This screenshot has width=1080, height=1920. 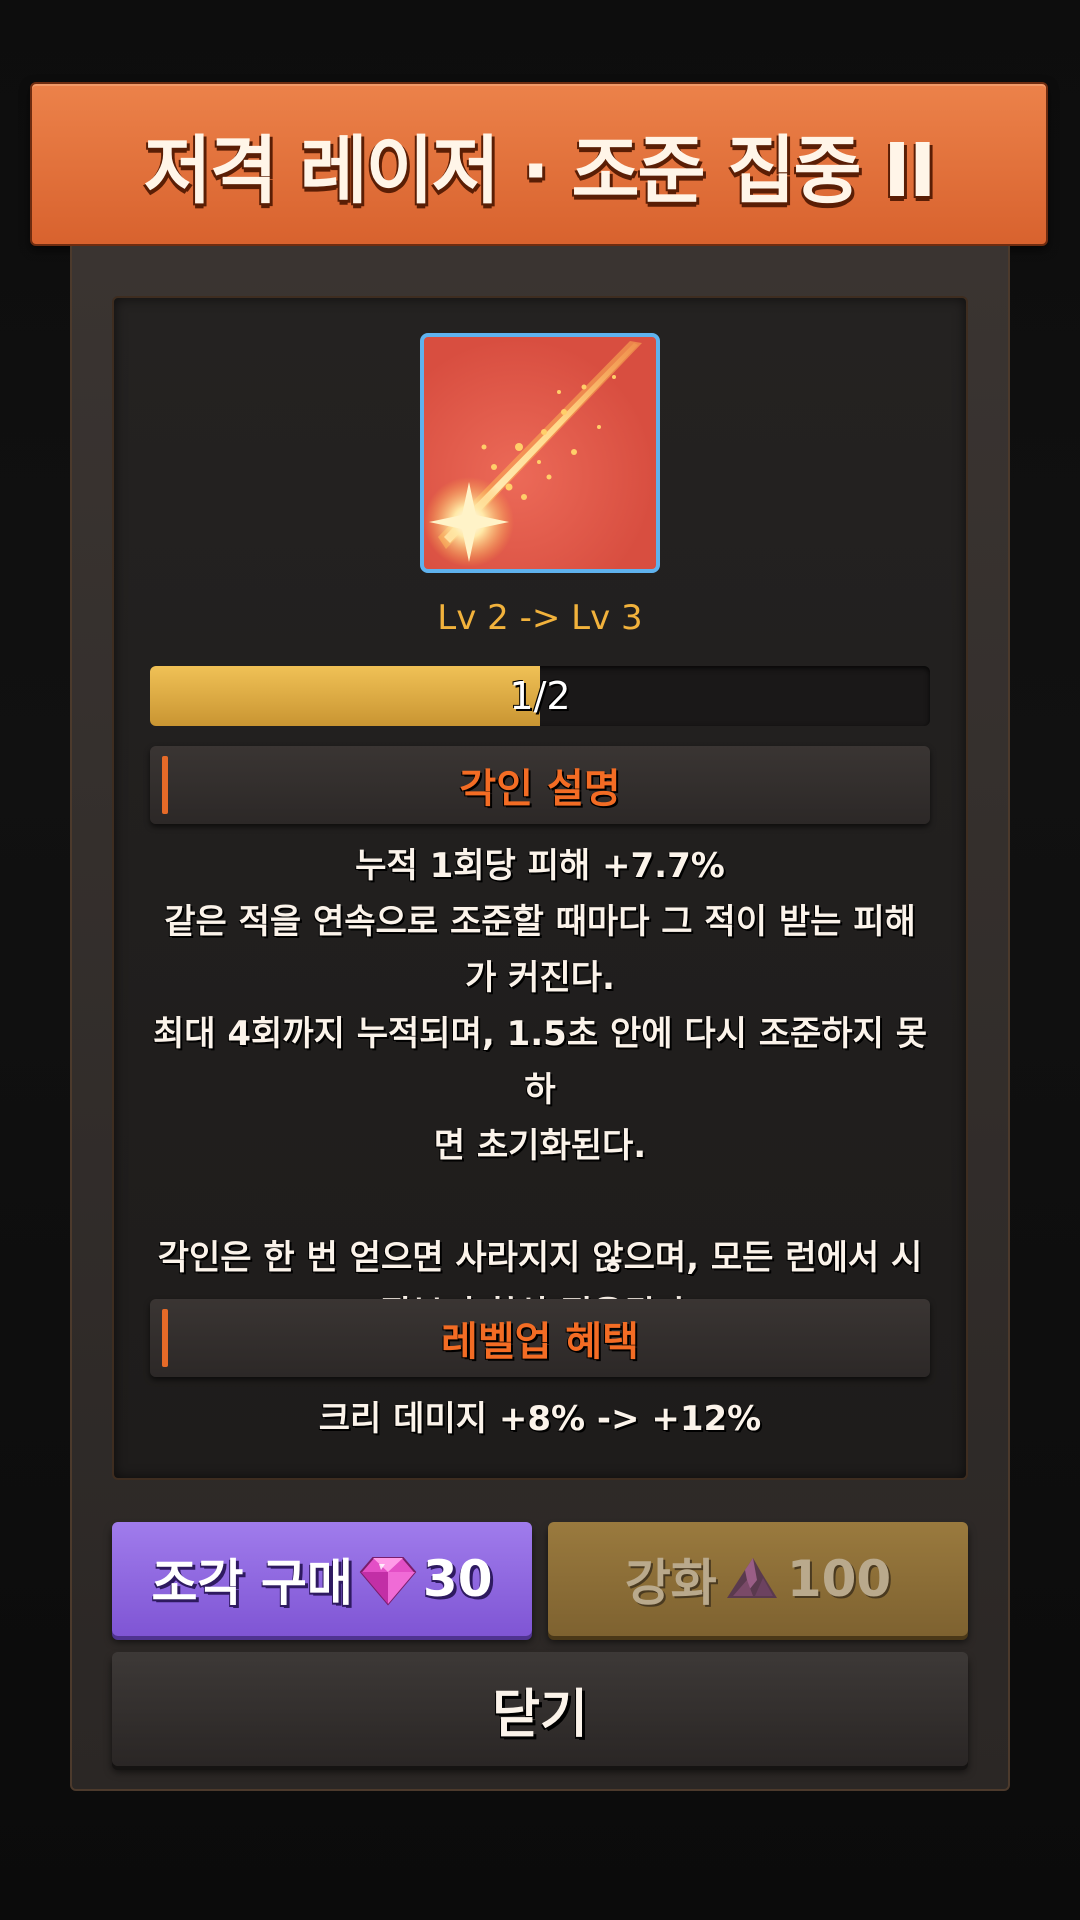 I want to click on description-title: 각인 설명, so click(x=540, y=789).